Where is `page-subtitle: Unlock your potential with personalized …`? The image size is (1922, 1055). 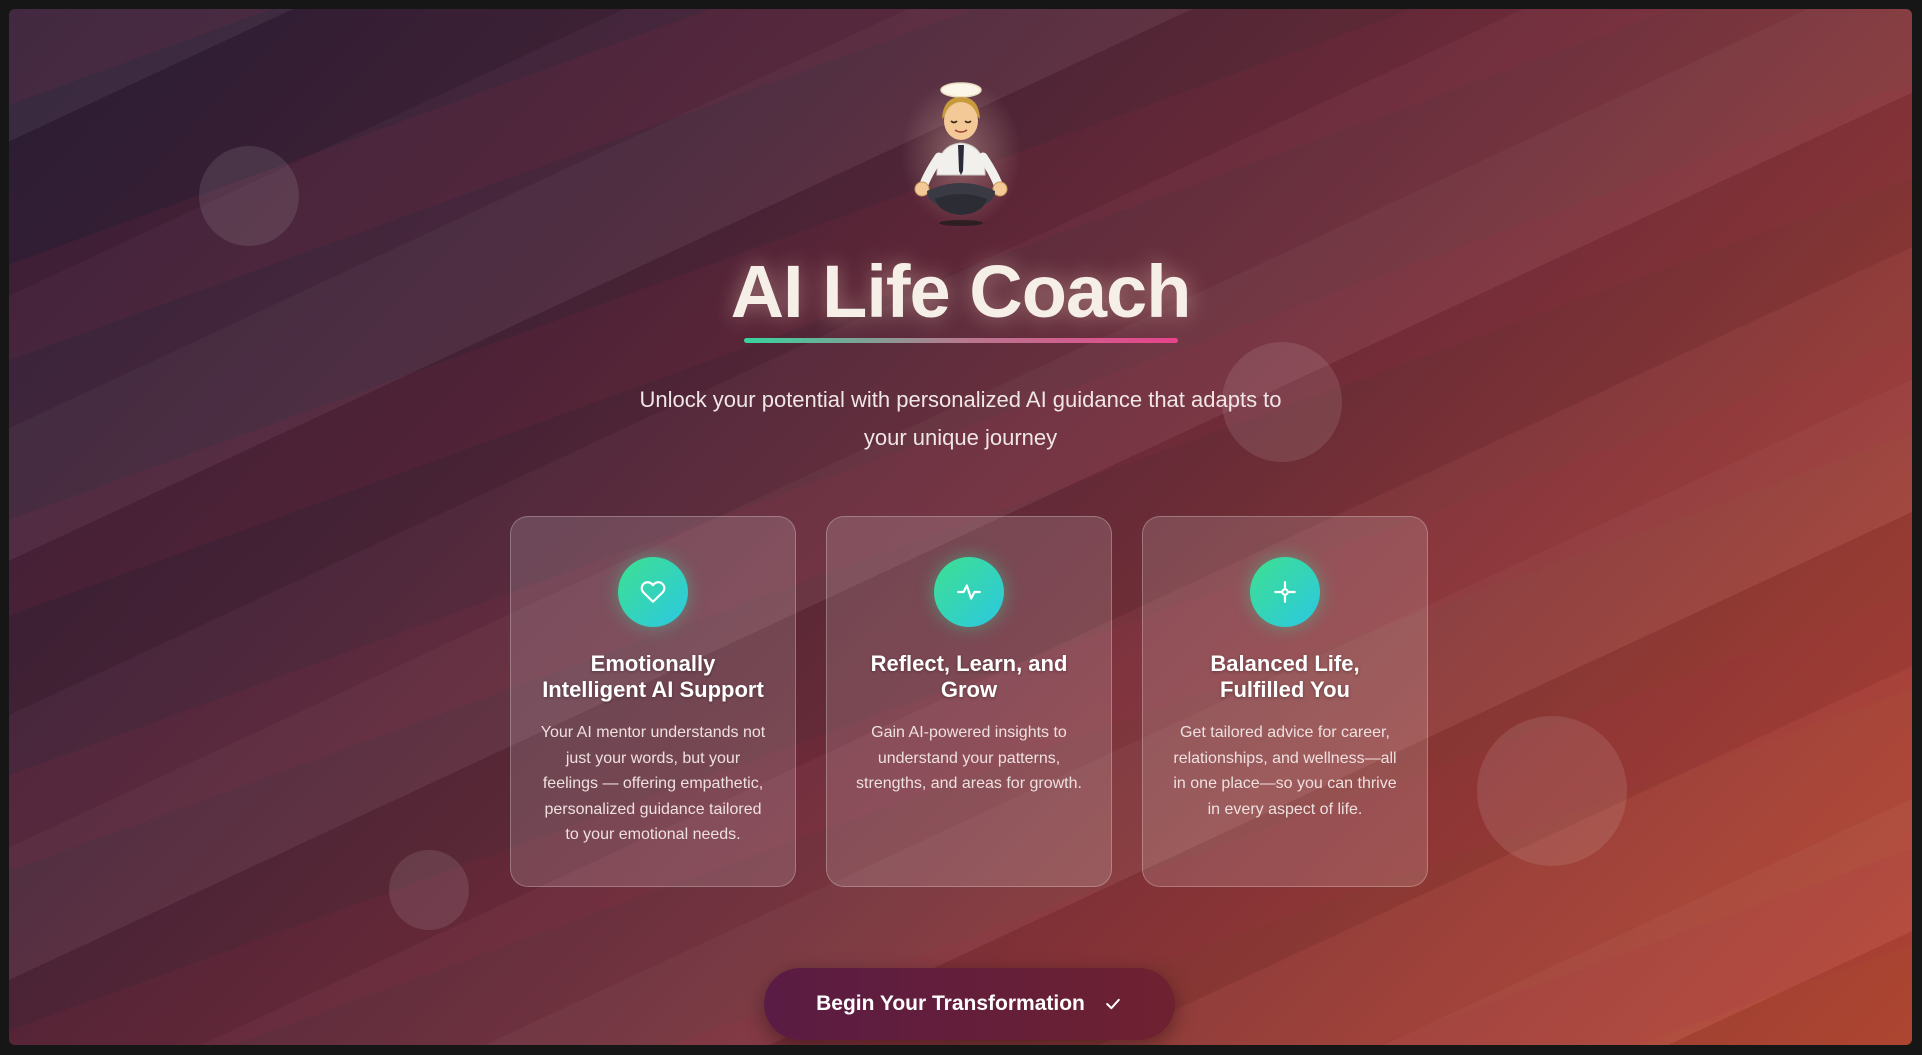 page-subtitle: Unlock your potential with personalized … is located at coordinates (960, 418).